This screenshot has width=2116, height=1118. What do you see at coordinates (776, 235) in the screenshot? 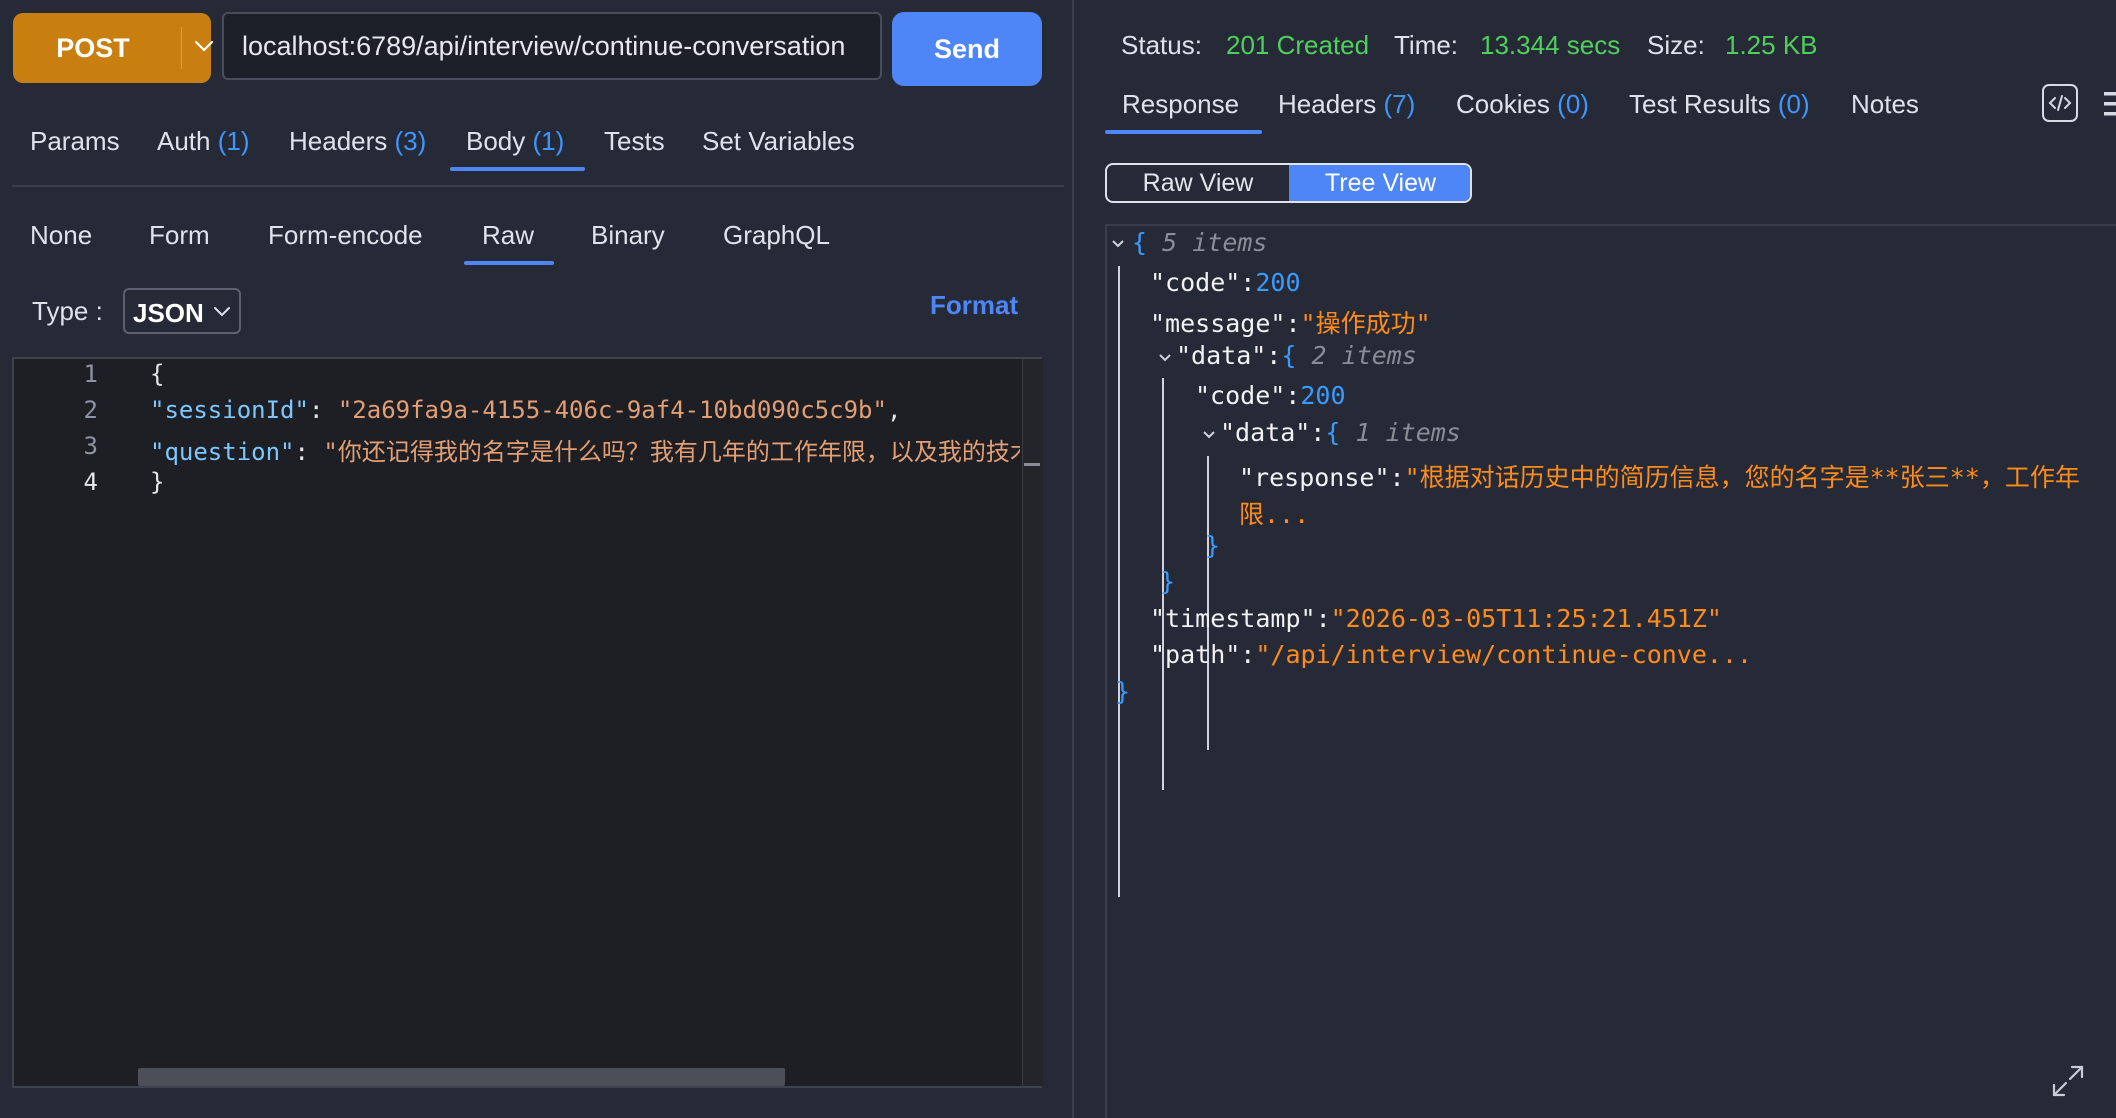
I see `body-tab-graphql: GraphQL` at bounding box center [776, 235].